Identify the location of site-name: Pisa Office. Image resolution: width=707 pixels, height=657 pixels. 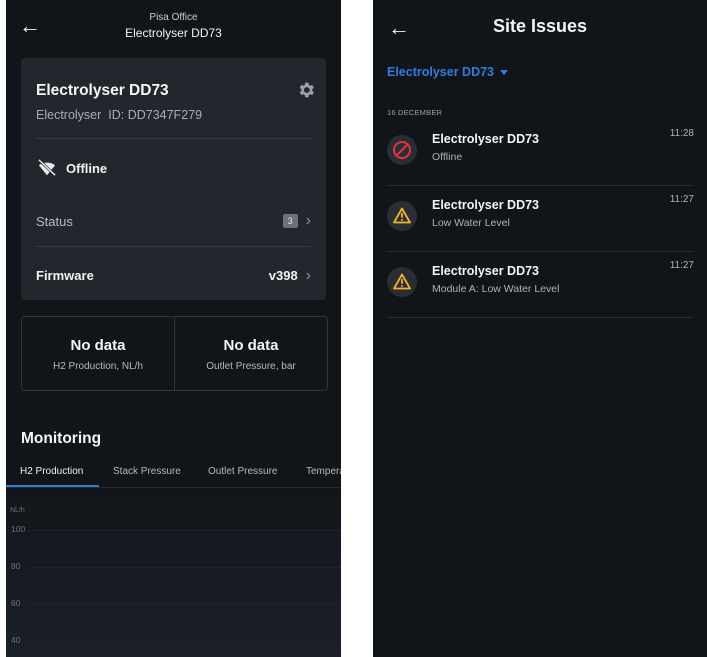
(173, 17).